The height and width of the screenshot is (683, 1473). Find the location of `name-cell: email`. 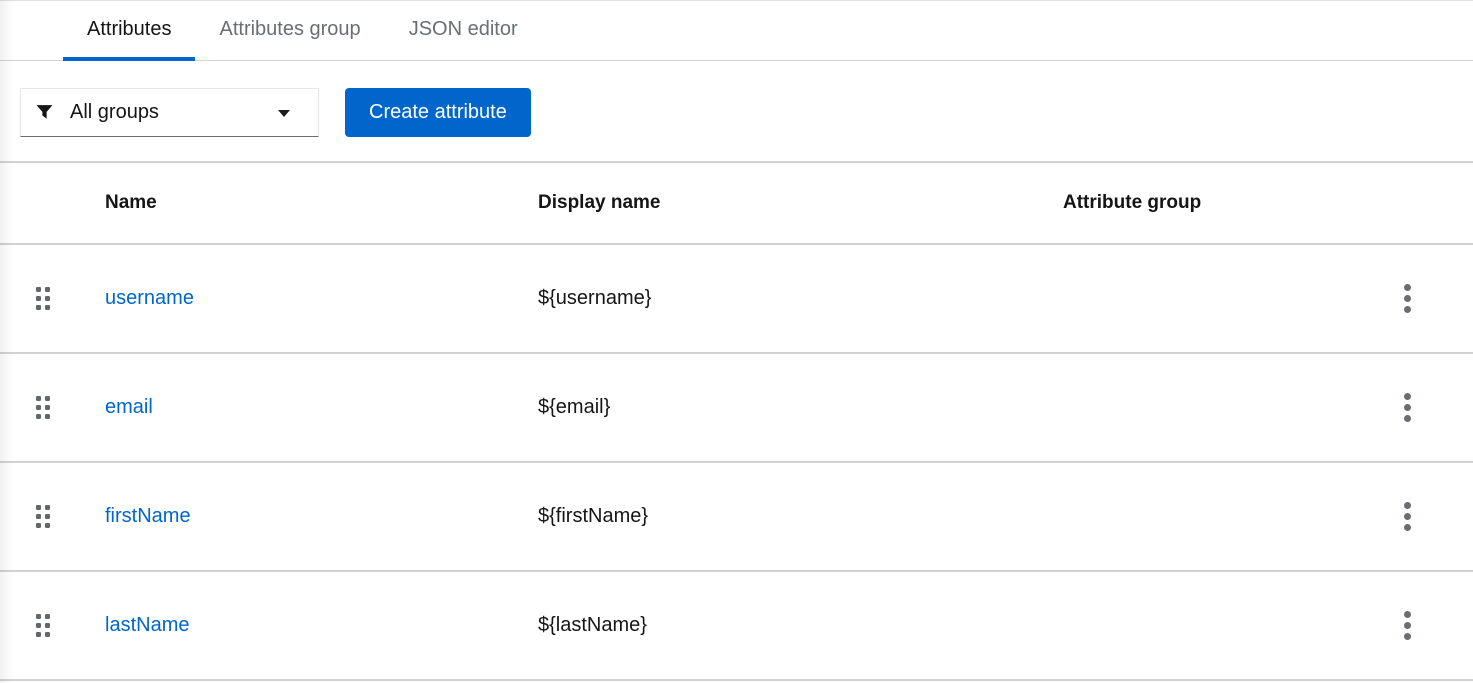

name-cell: email is located at coordinates (321, 407).